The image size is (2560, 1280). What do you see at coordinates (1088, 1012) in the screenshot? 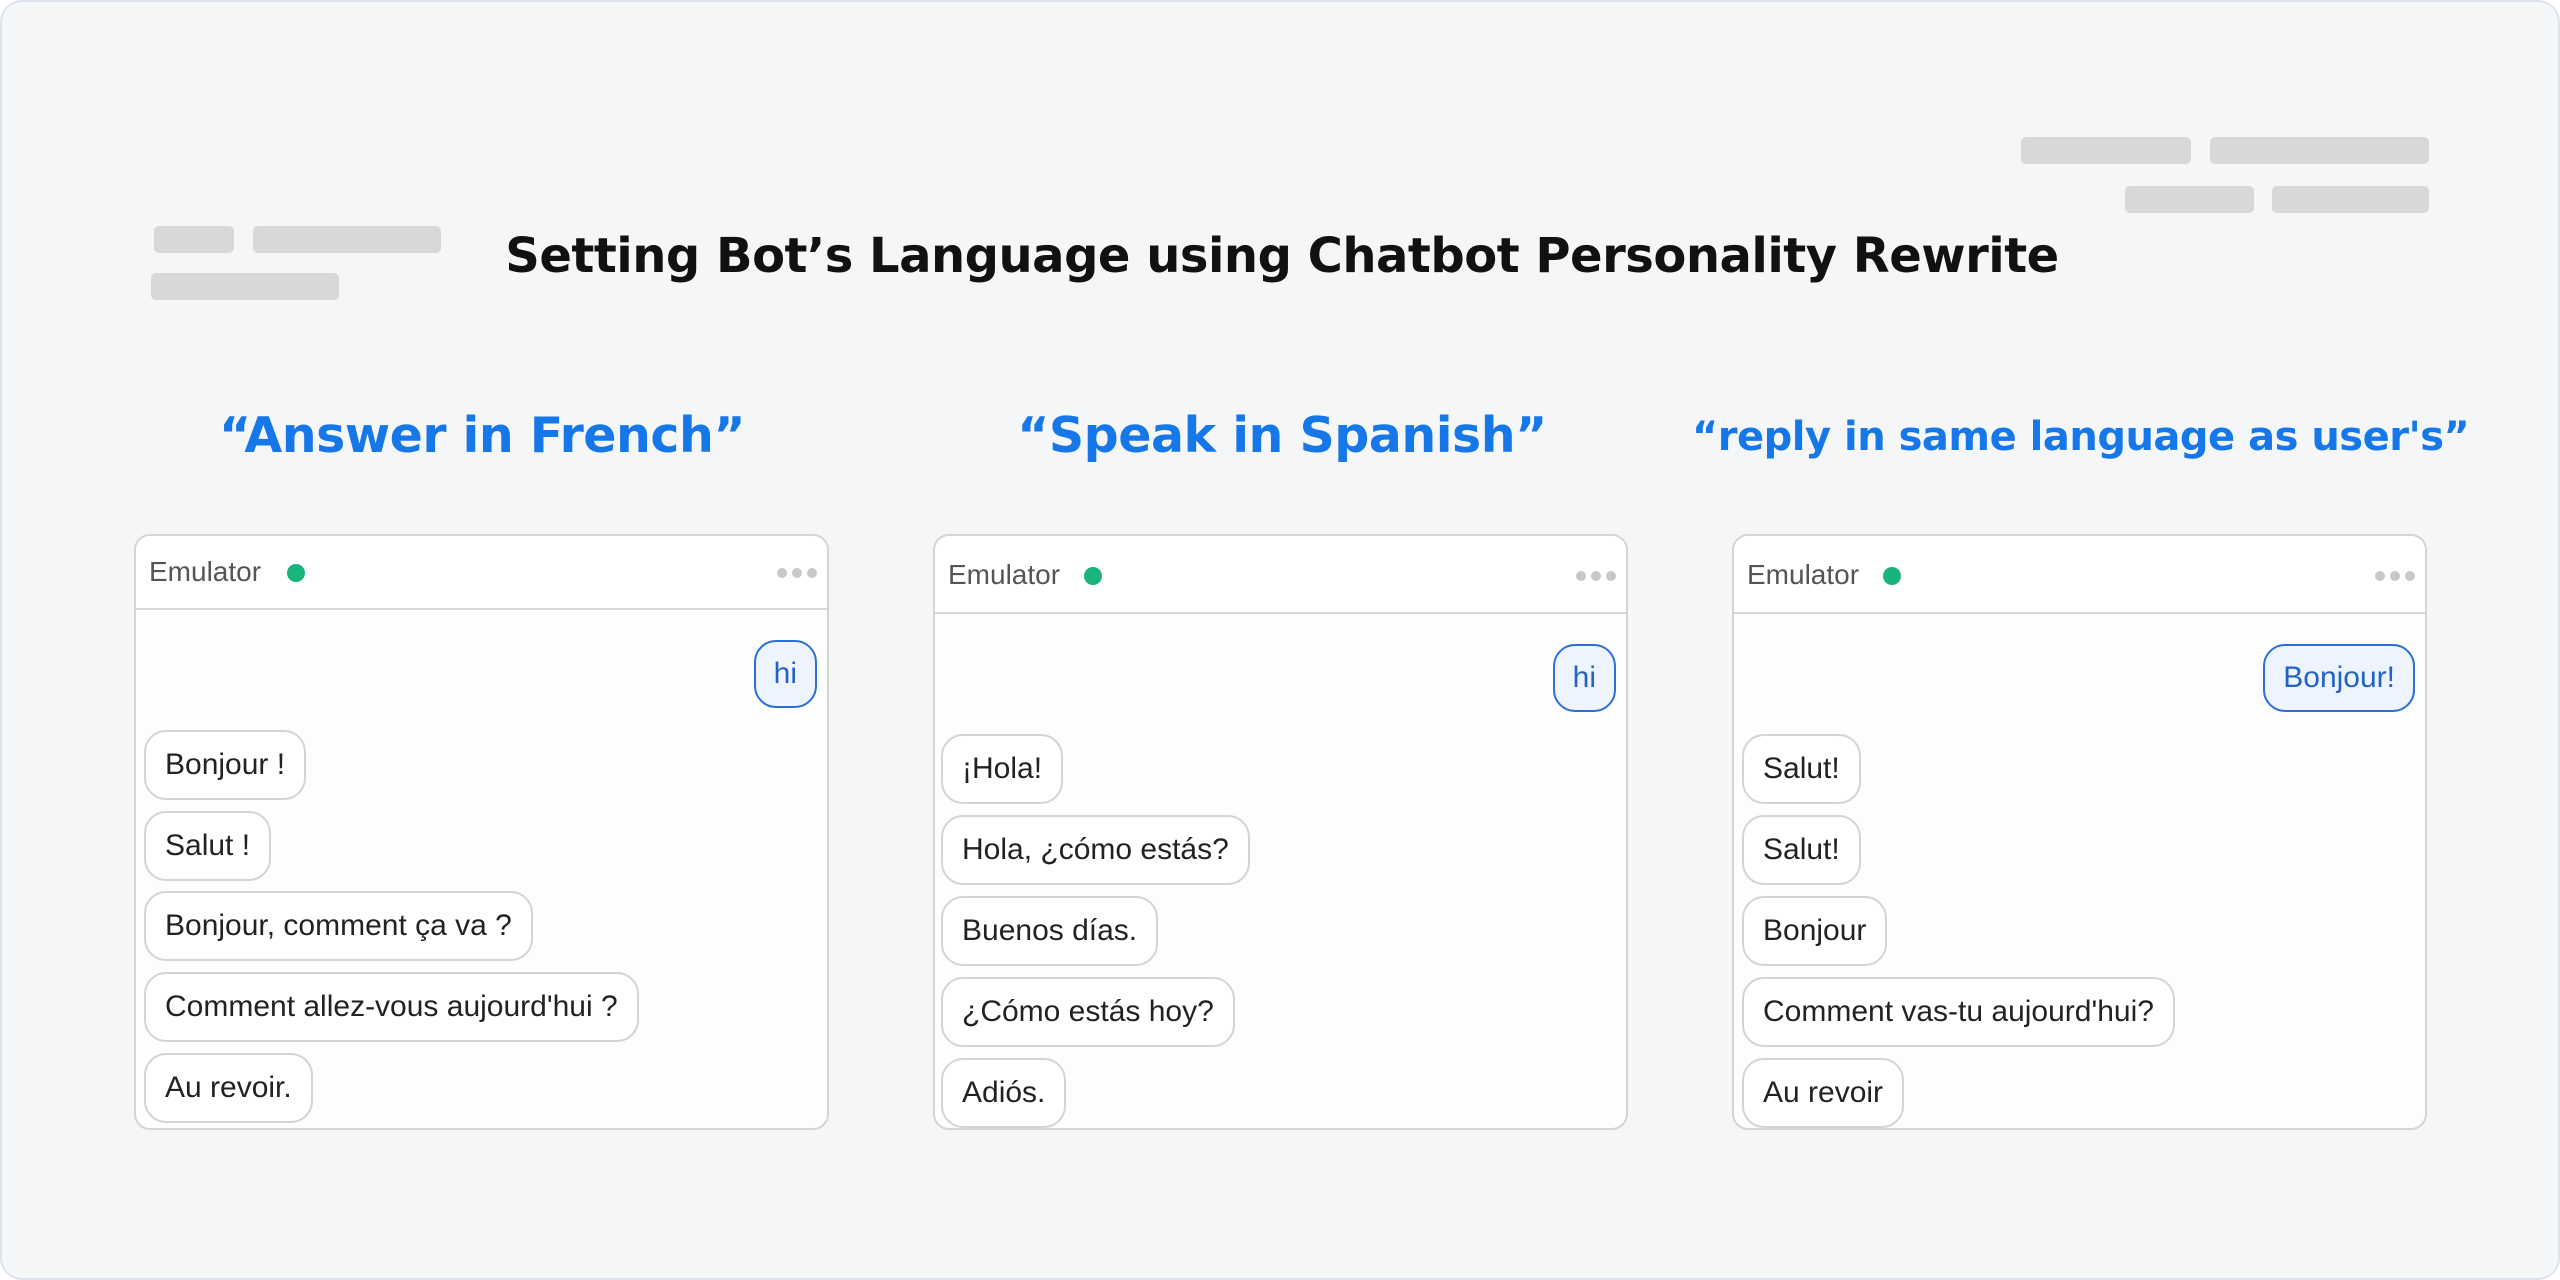
I see `bot-message: ¿Cómo estás hoy?` at bounding box center [1088, 1012].